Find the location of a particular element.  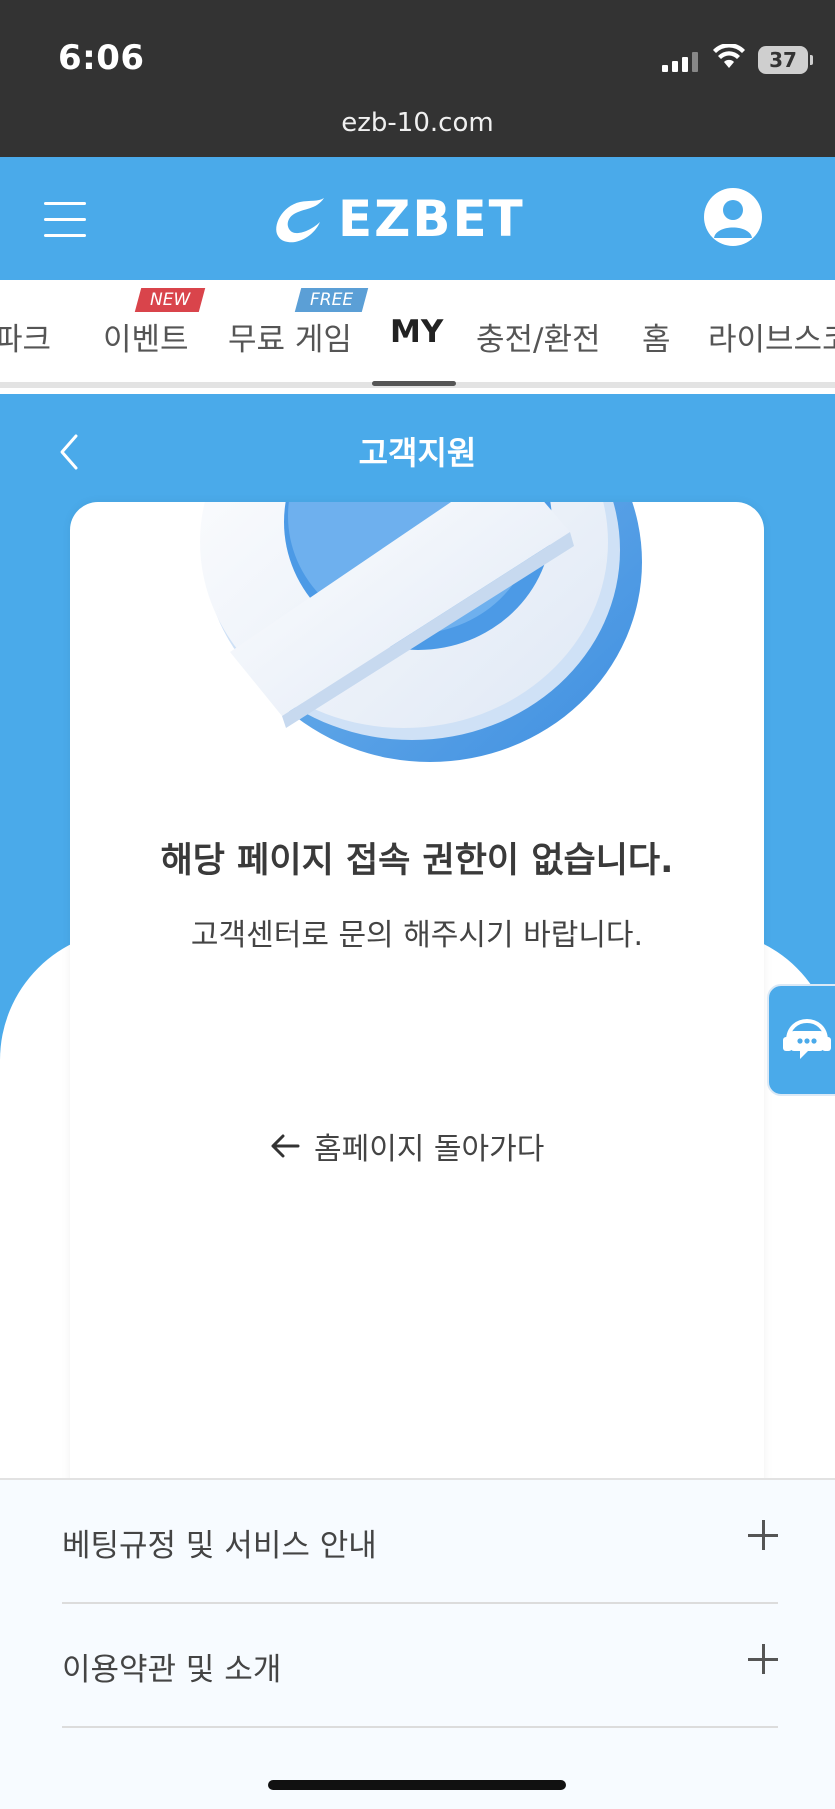

tab-my: MY is located at coordinates (416, 332).